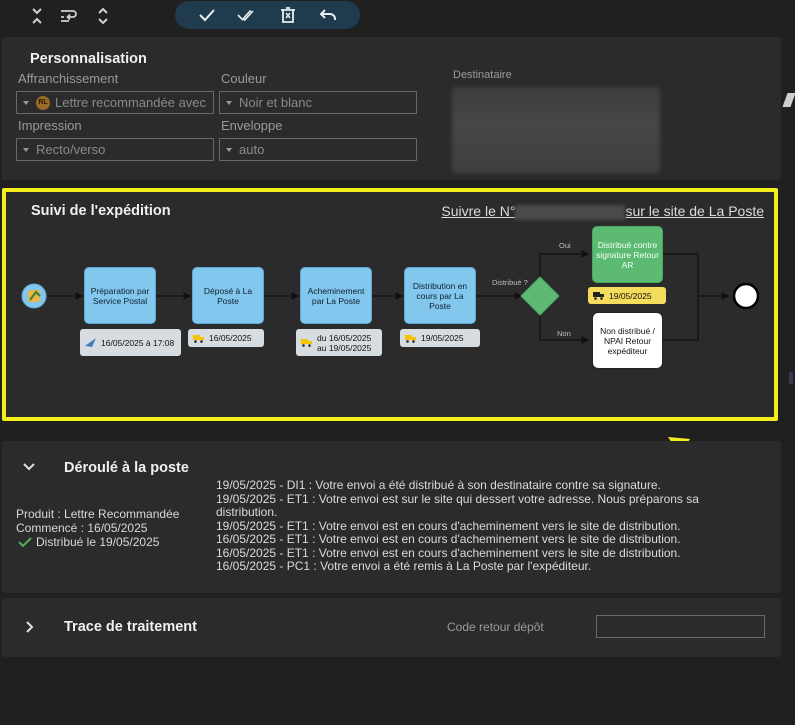 The width and height of the screenshot is (795, 725). I want to click on affranchissement-select: RL Lettre recommandée avec, so click(115, 102).